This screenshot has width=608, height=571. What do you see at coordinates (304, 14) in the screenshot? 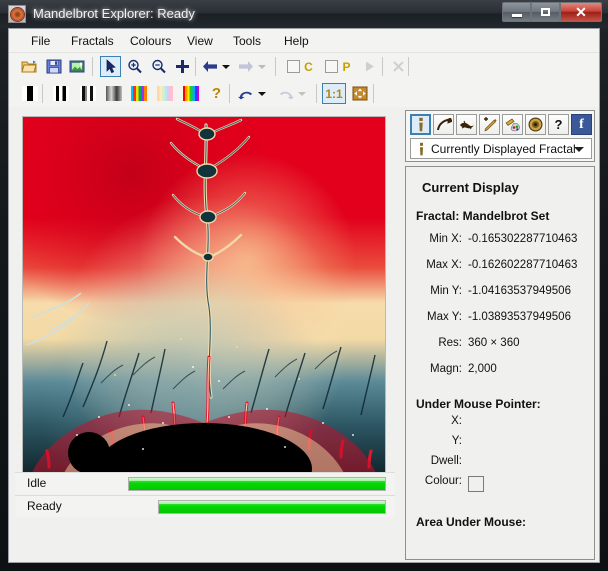
I see `title-bar: Mandelbrot Explorer: Ready ✕` at bounding box center [304, 14].